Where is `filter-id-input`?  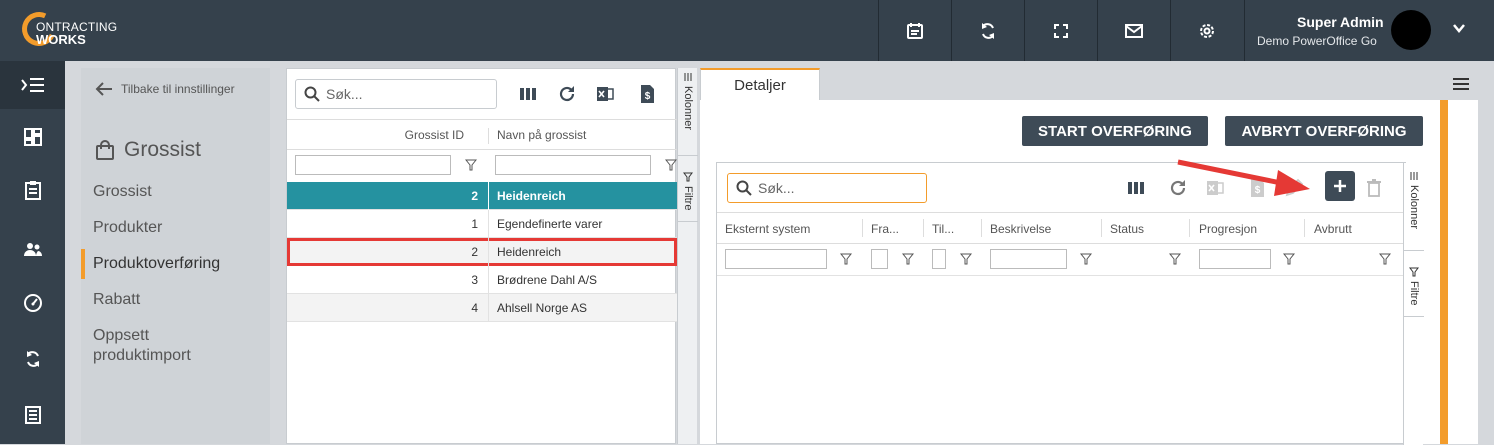
filter-id-input is located at coordinates (373, 165).